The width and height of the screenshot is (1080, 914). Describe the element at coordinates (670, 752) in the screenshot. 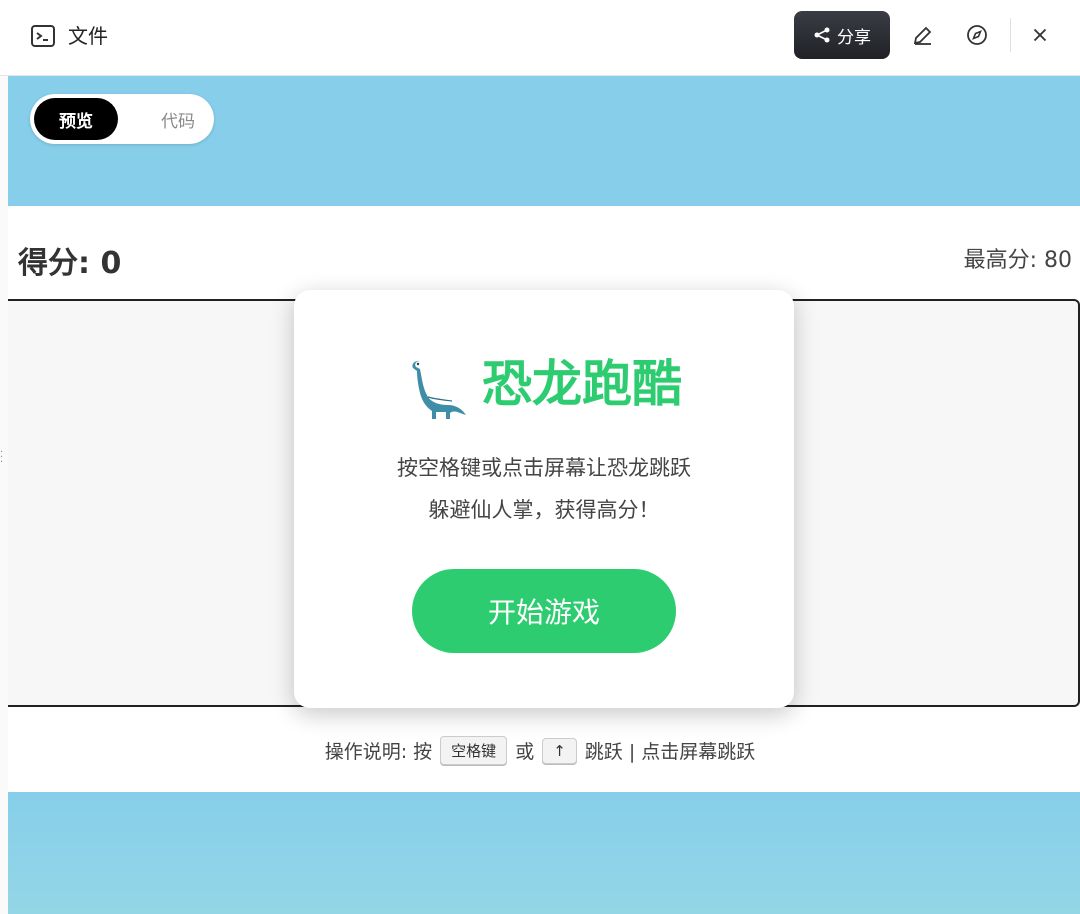

I see `controls-suffix: 跳跃 | 点击屏幕跳跃` at that location.